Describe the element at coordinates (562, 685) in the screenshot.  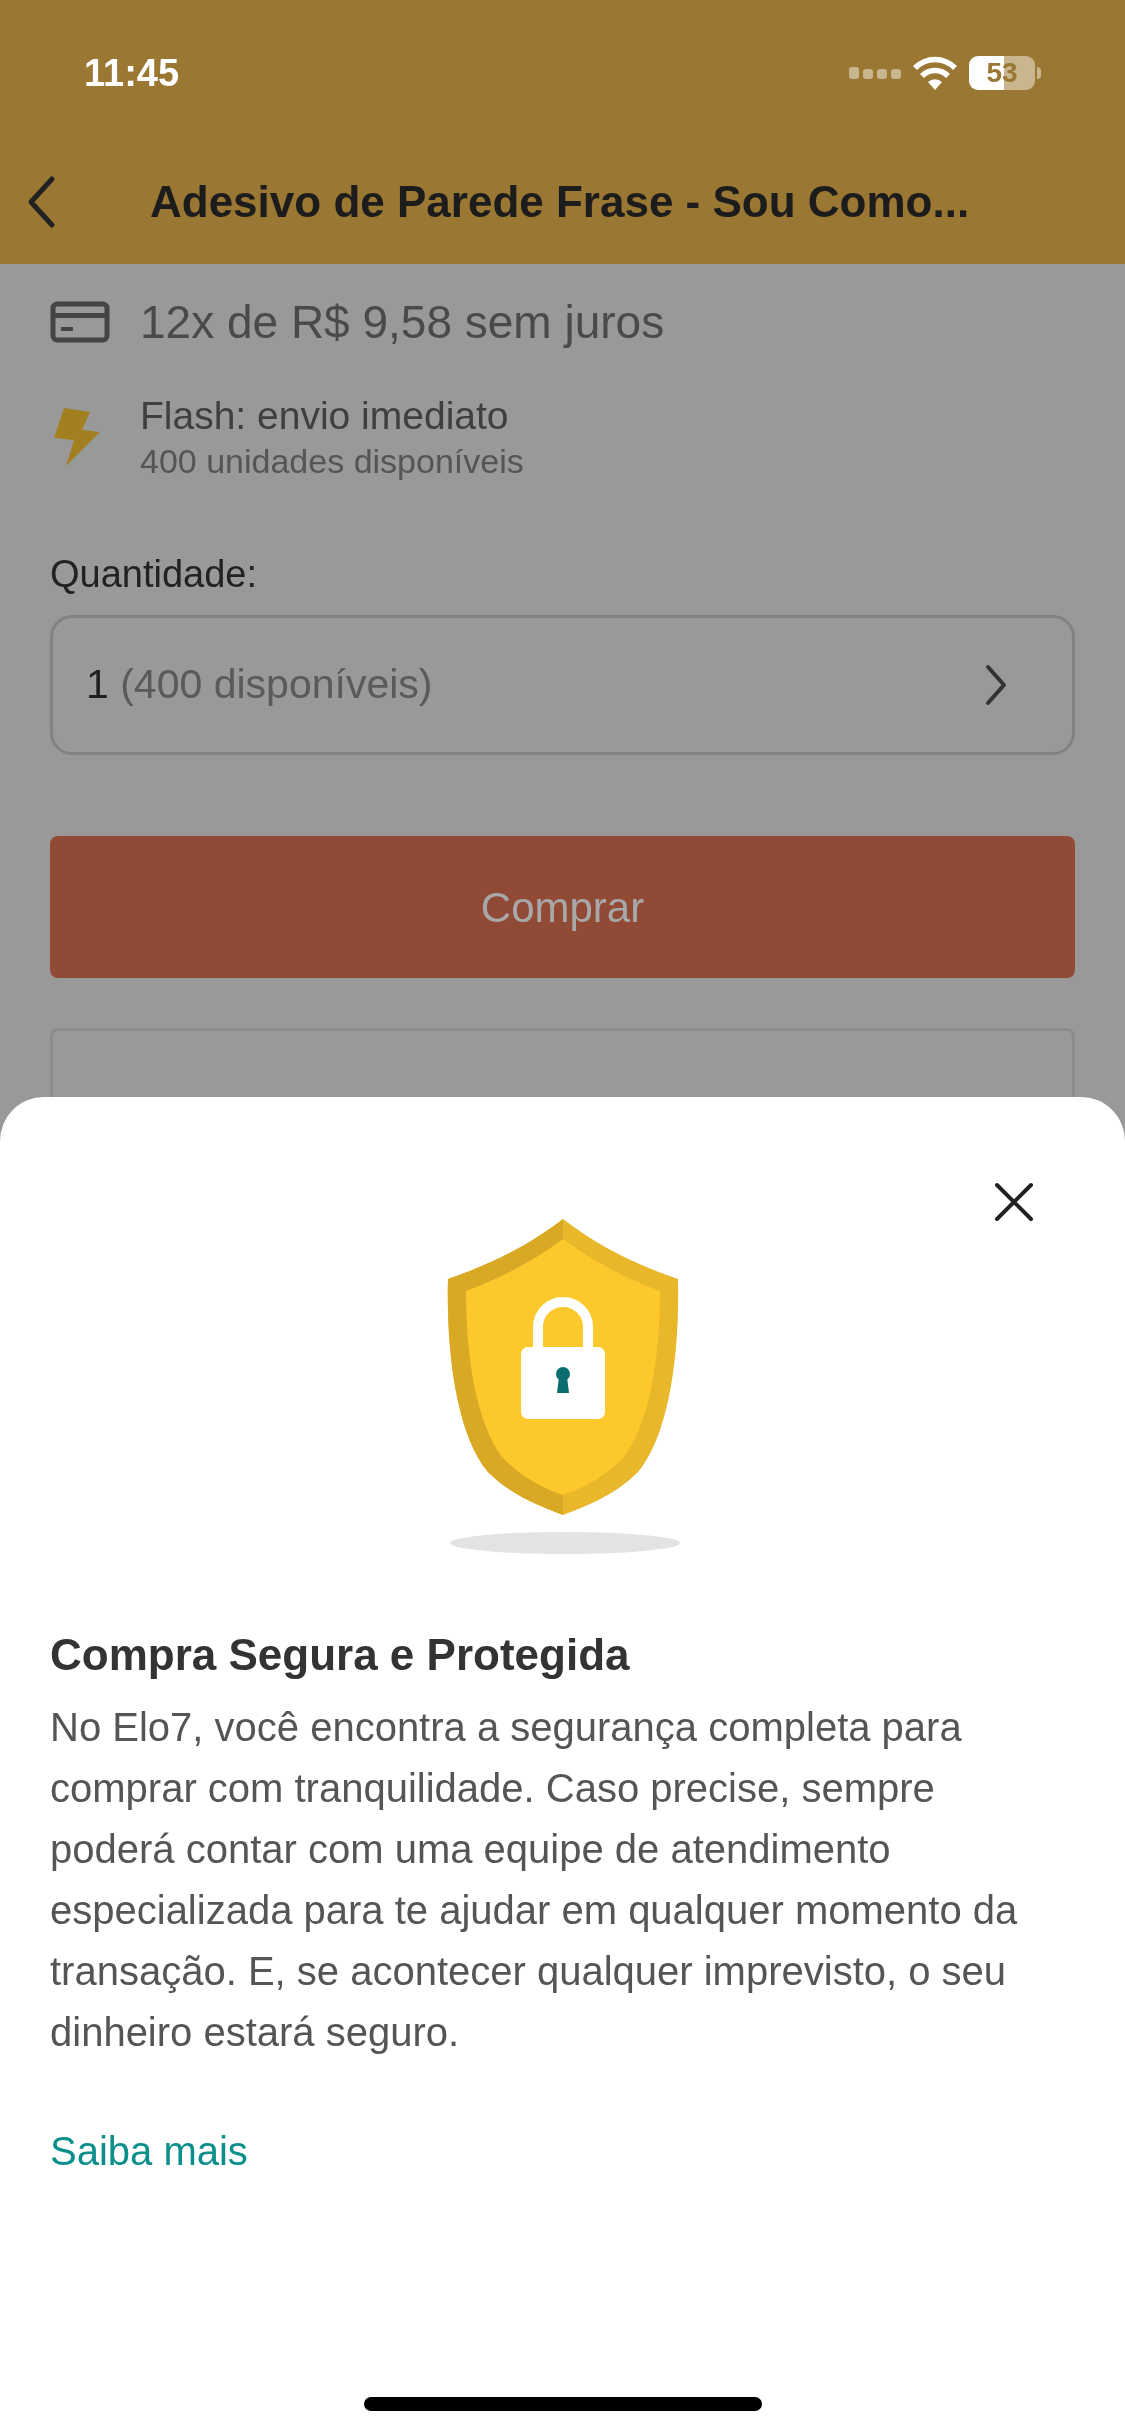
I see `quantity-selector: 1 (400 disponíveis)` at that location.